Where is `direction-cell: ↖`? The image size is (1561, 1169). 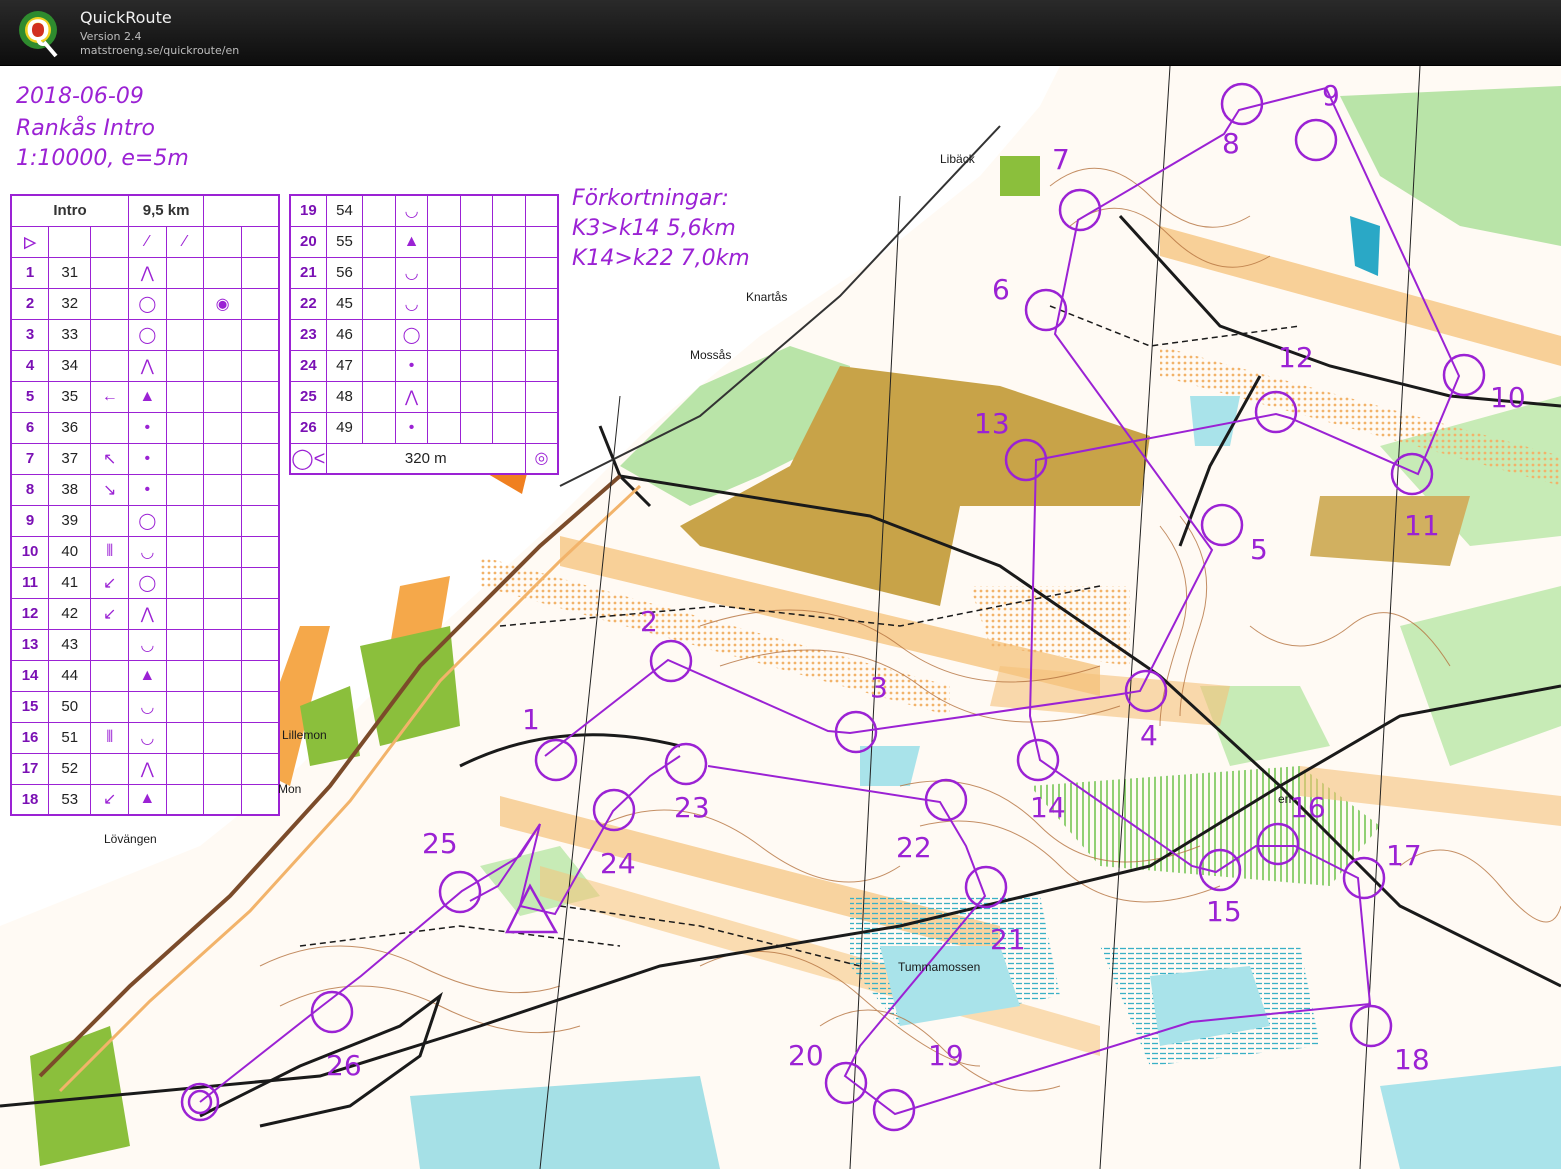
direction-cell: ↖ is located at coordinates (110, 458).